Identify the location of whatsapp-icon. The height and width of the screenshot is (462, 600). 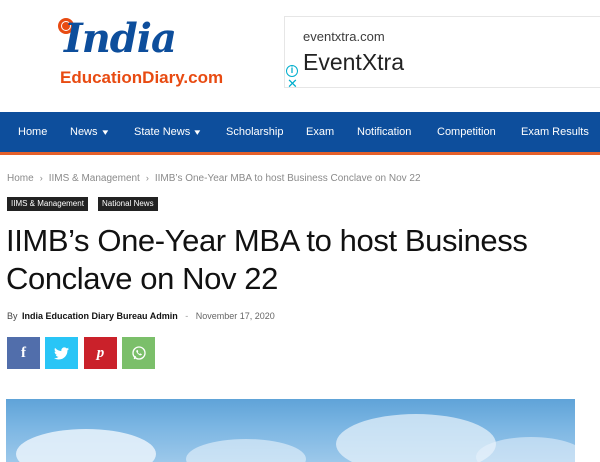
(138, 353).